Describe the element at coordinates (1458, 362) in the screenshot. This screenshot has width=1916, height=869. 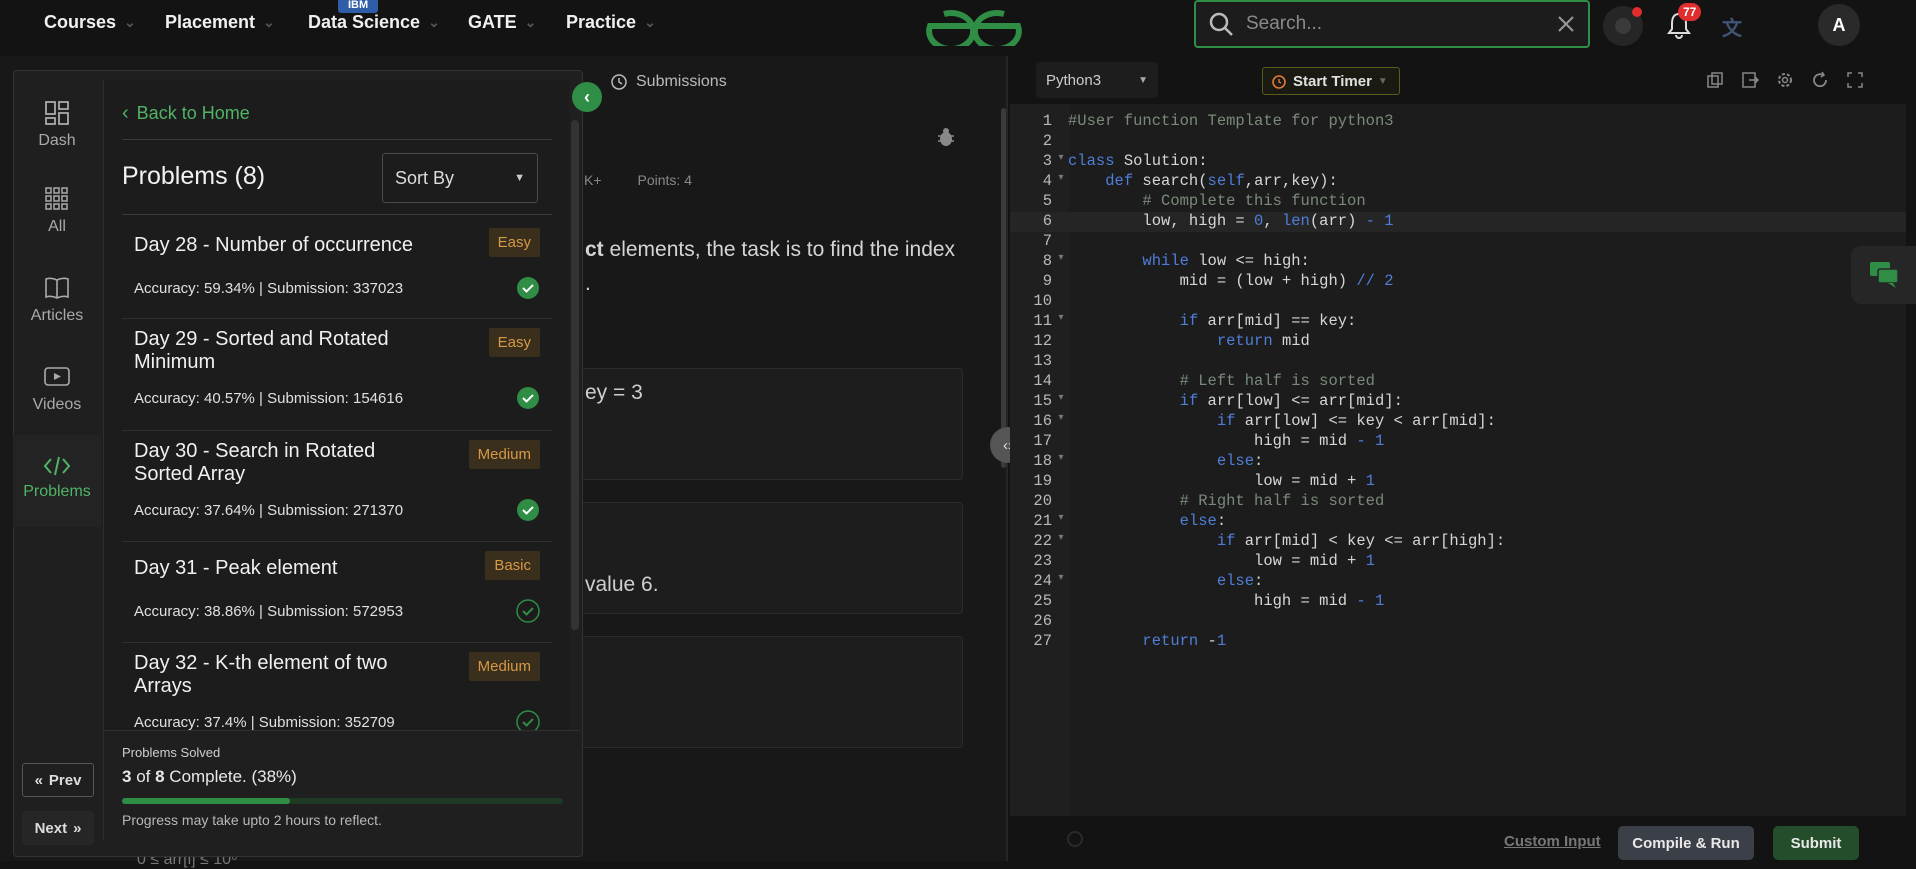
I see `code-line: 13` at that location.